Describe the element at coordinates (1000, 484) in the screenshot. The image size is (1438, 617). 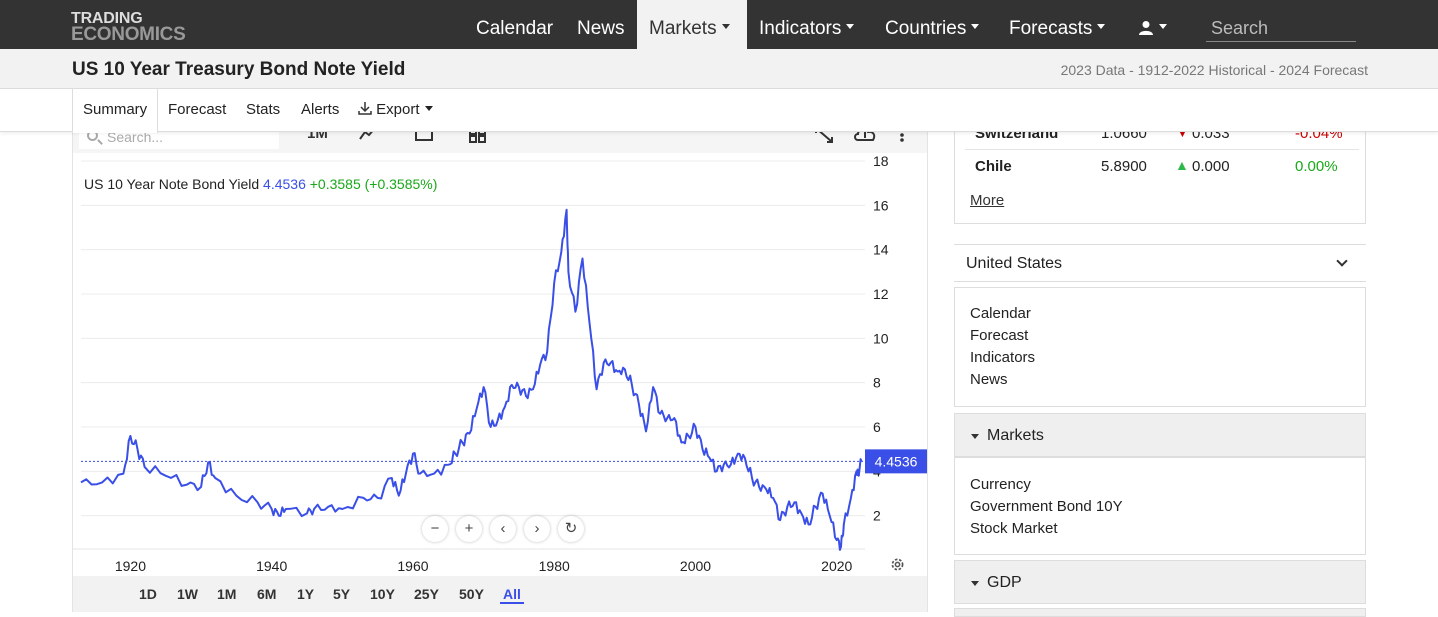
I see `link-currency: Currency` at that location.